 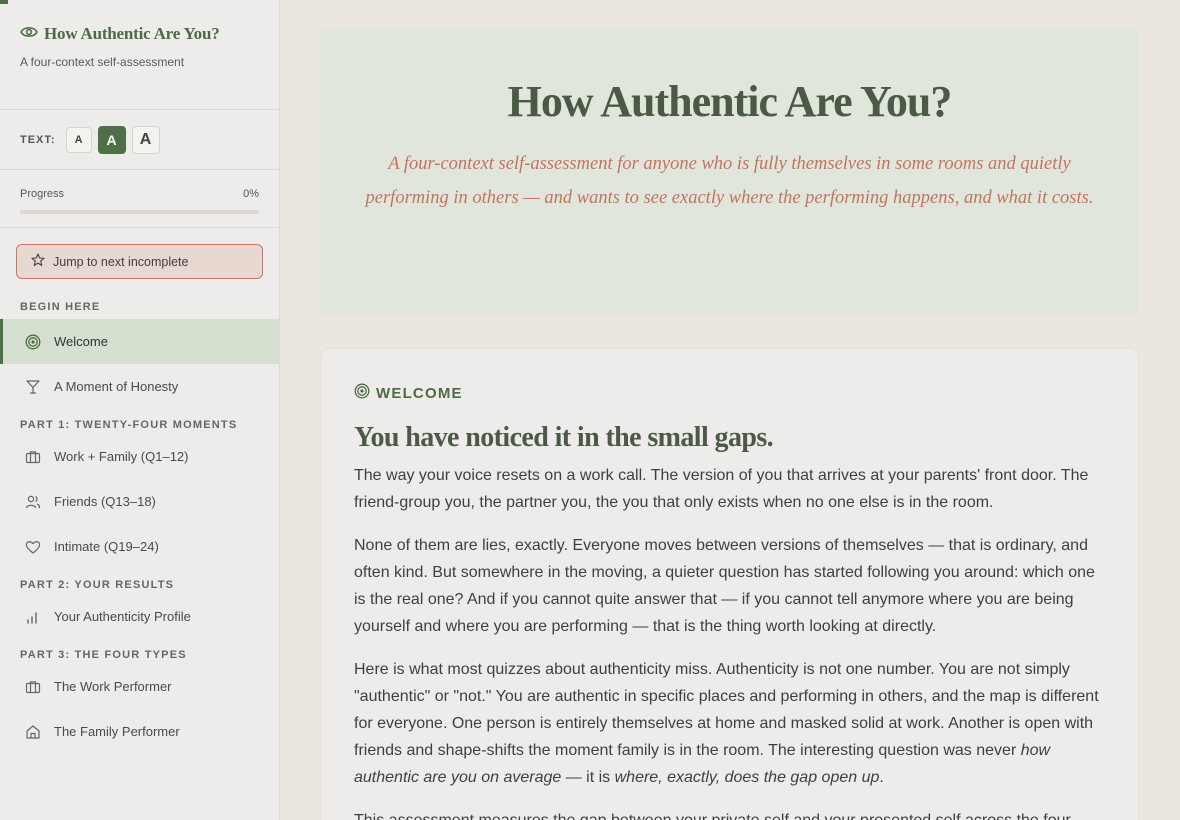 What do you see at coordinates (564, 437) in the screenshot?
I see `card-heading: You have noticed it in the small gaps.` at bounding box center [564, 437].